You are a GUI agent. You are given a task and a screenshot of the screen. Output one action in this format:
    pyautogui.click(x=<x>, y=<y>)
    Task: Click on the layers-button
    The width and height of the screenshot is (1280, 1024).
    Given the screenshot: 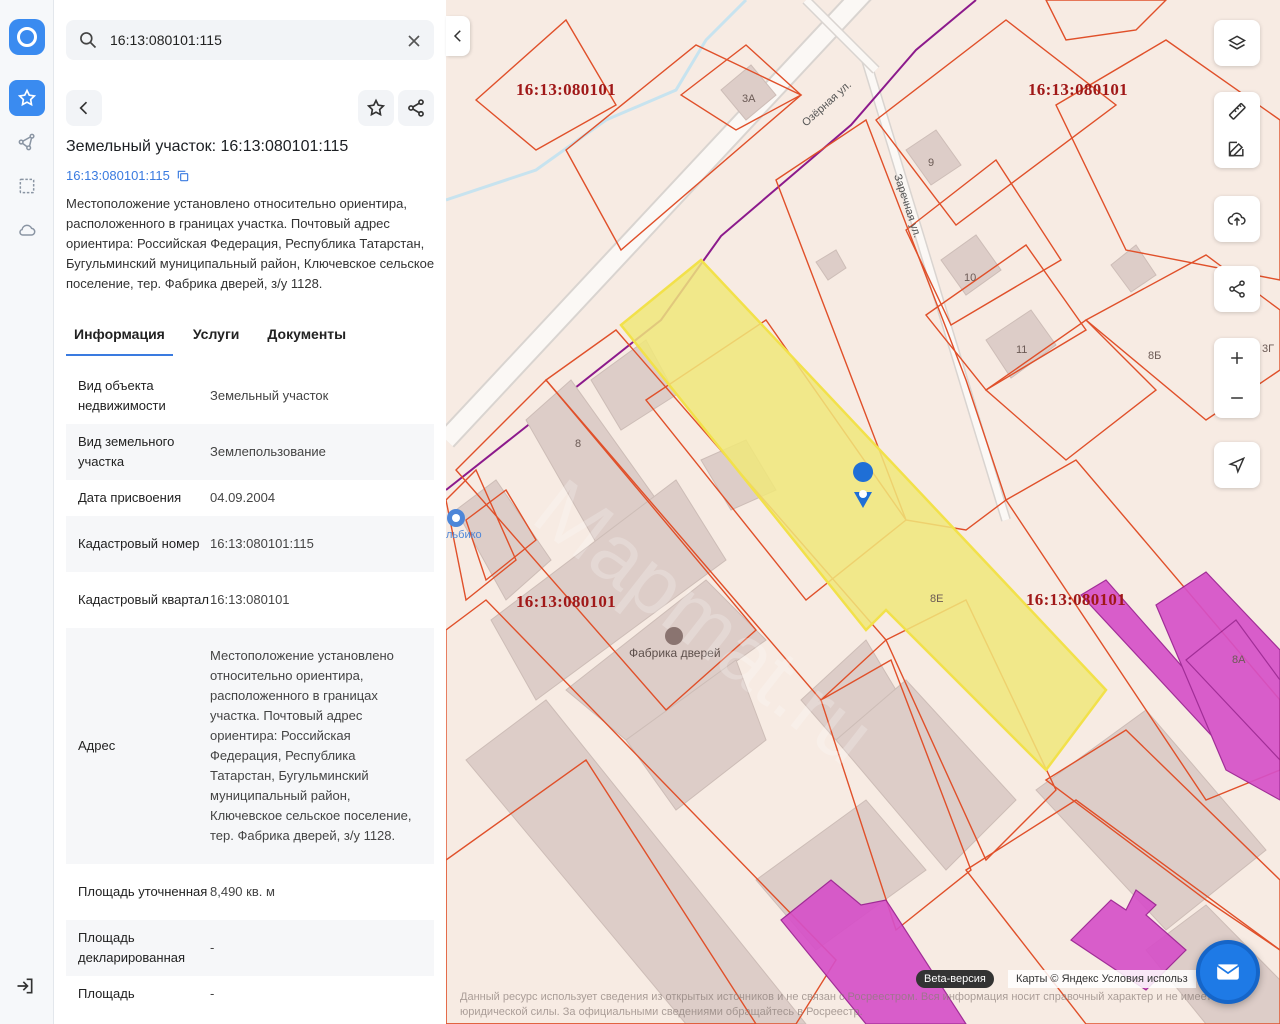 What is the action you would take?
    pyautogui.click(x=1237, y=43)
    